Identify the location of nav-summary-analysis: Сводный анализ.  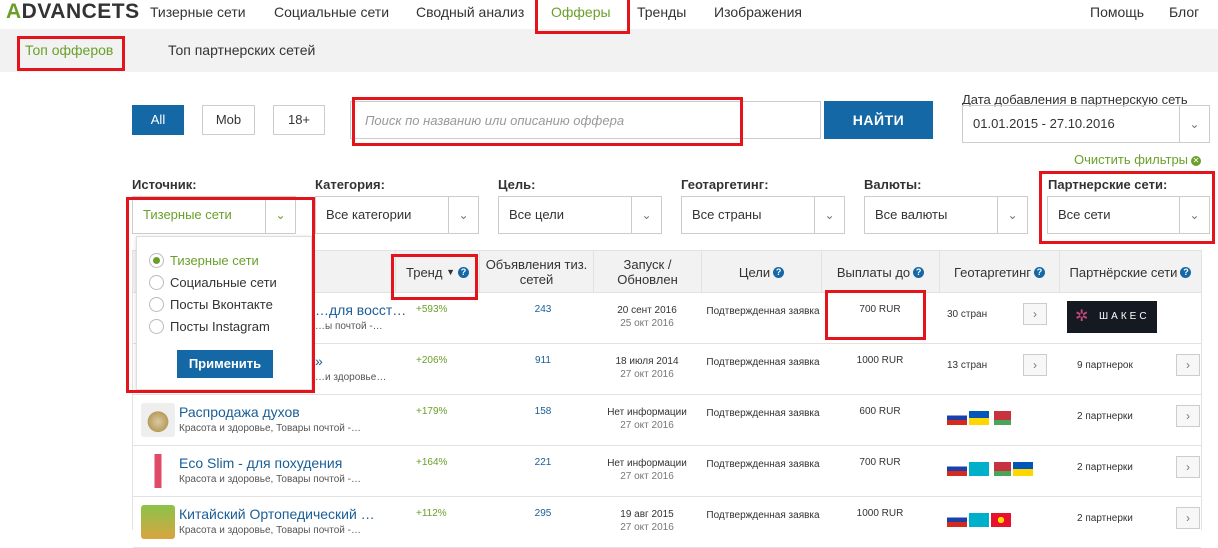
(470, 12).